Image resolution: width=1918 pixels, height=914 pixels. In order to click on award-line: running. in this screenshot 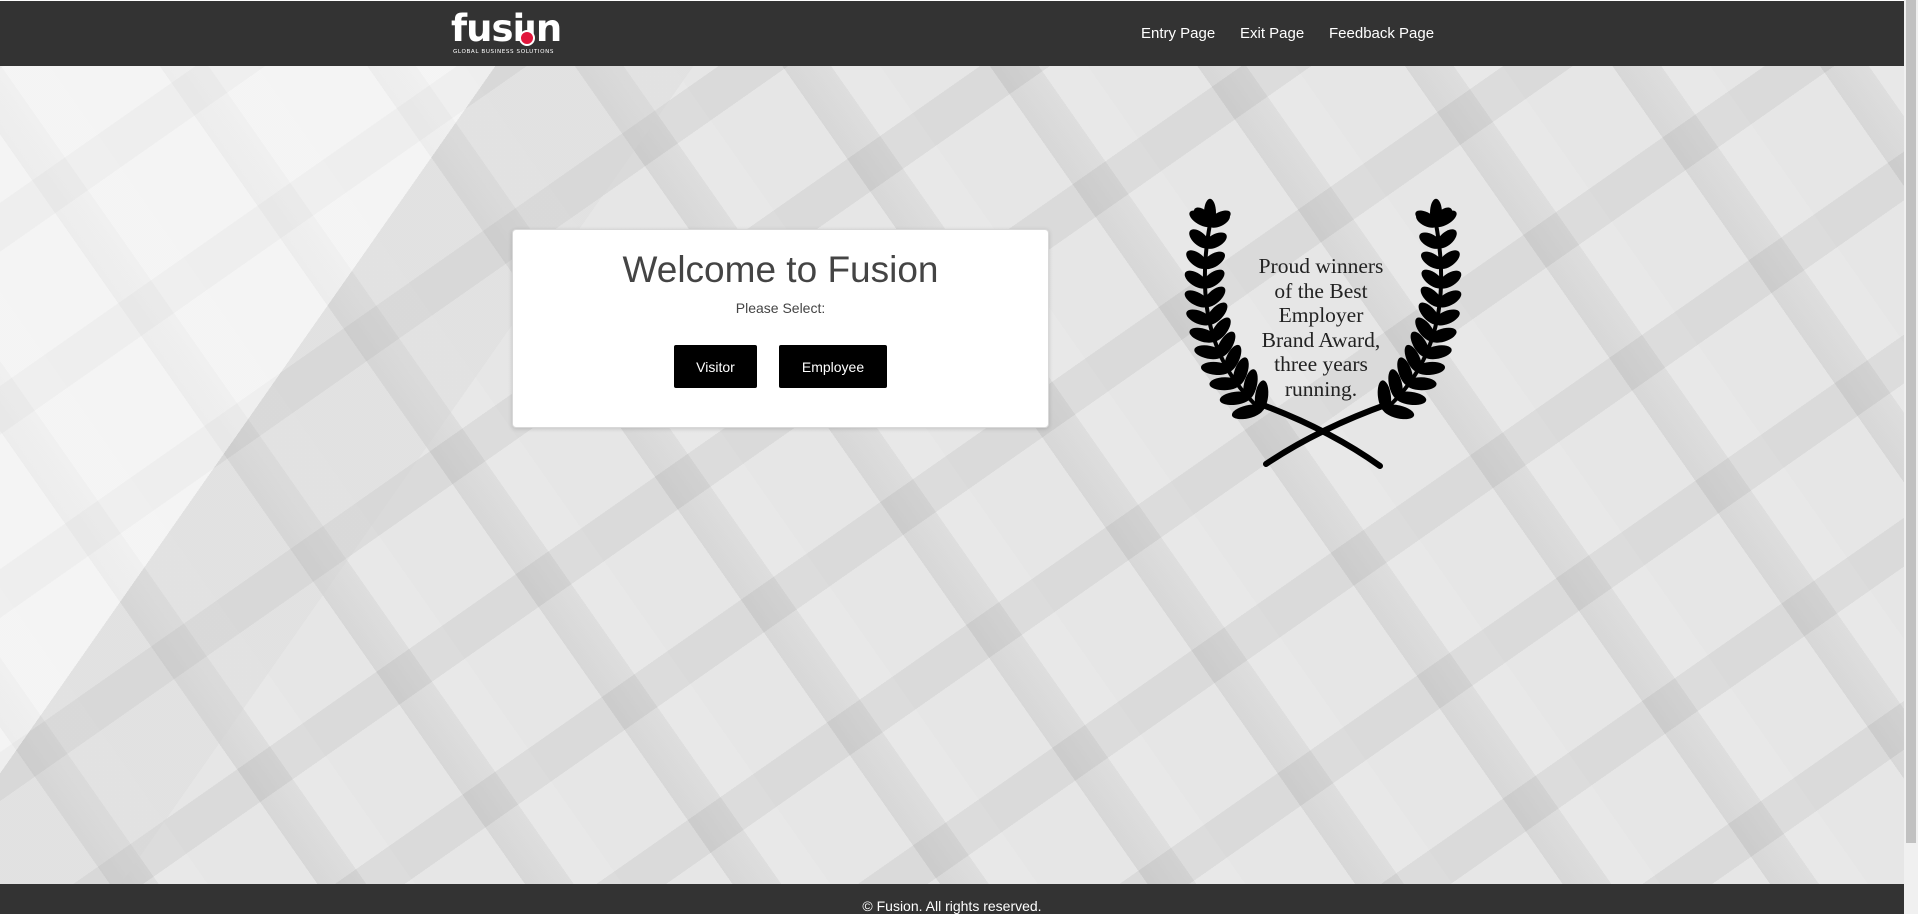, I will do `click(1321, 388)`.